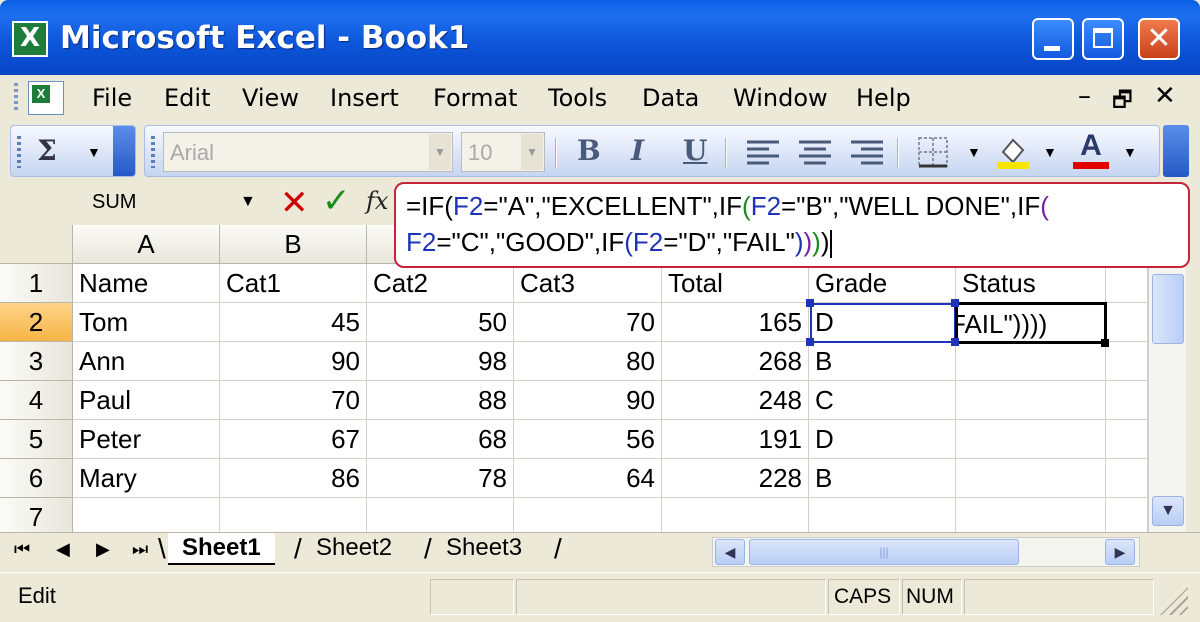 The width and height of the screenshot is (1200, 622). Describe the element at coordinates (30, 39) in the screenshot. I see `excel-app-icon: X` at that location.